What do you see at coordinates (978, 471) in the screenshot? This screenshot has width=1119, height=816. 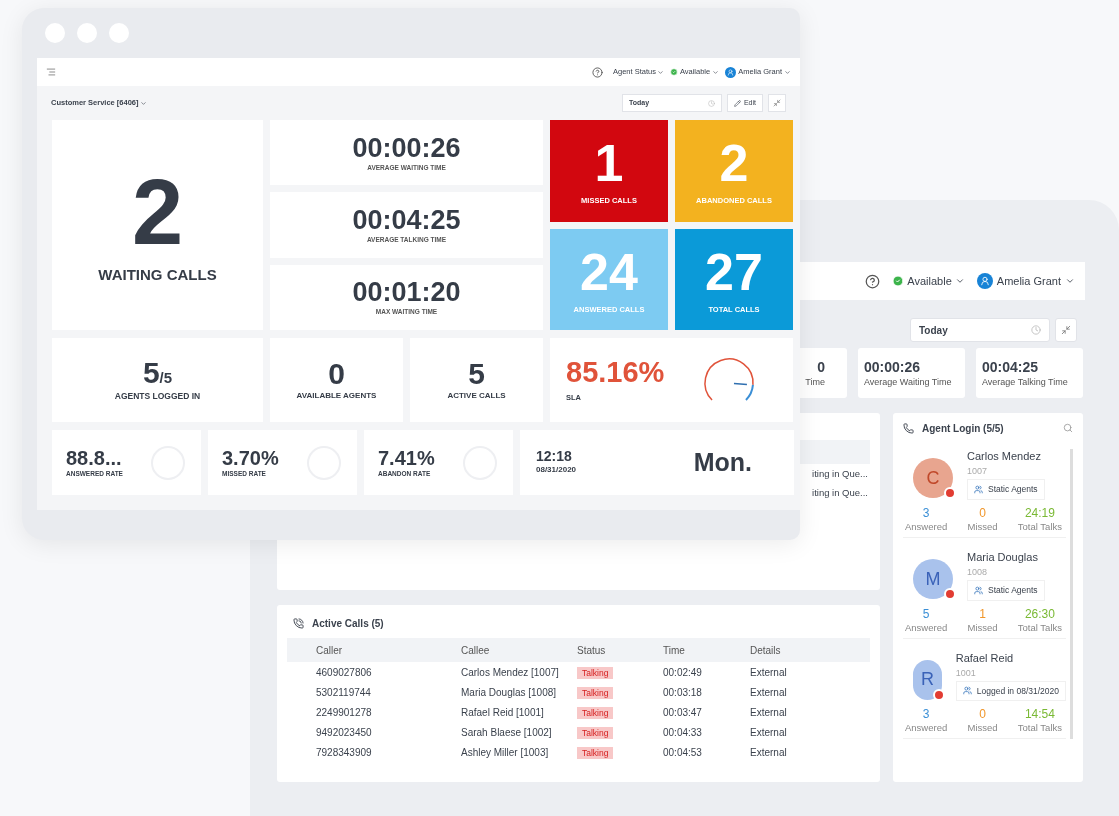 I see `agent-extension: 1007` at bounding box center [978, 471].